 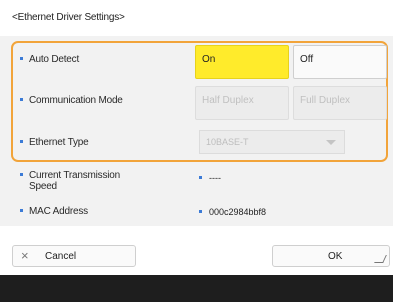 I want to click on communication-mode-row-label: Communication Mode, so click(x=71, y=100).